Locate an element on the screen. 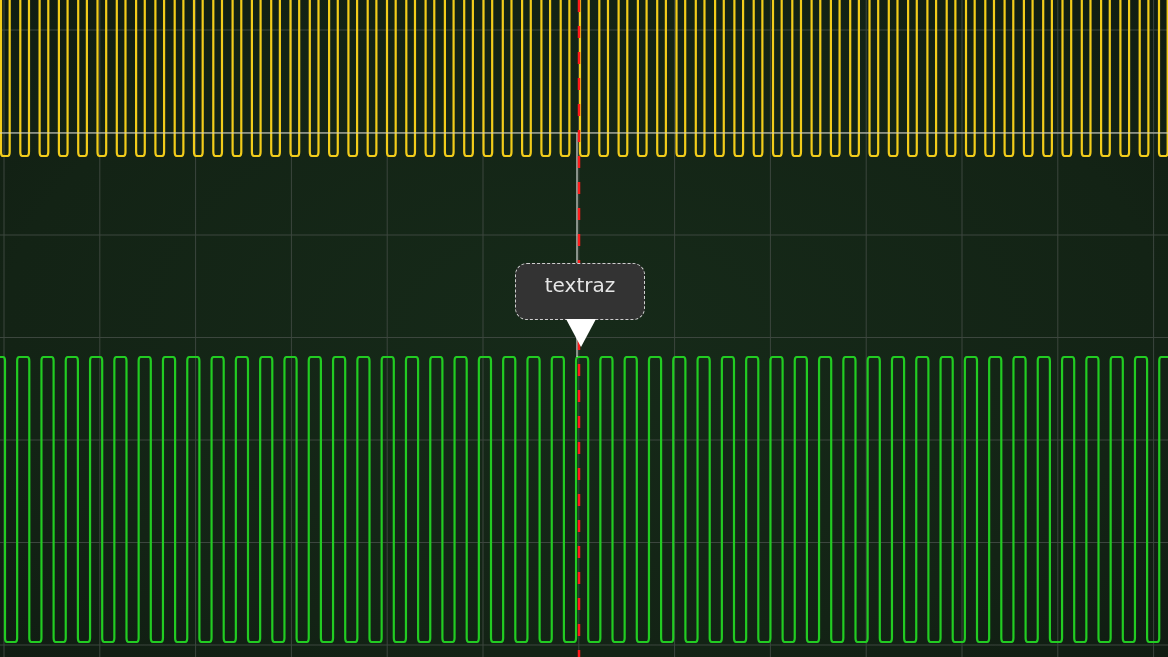 The width and height of the screenshot is (1168, 657). cursor-label: textraz is located at coordinates (580, 291).